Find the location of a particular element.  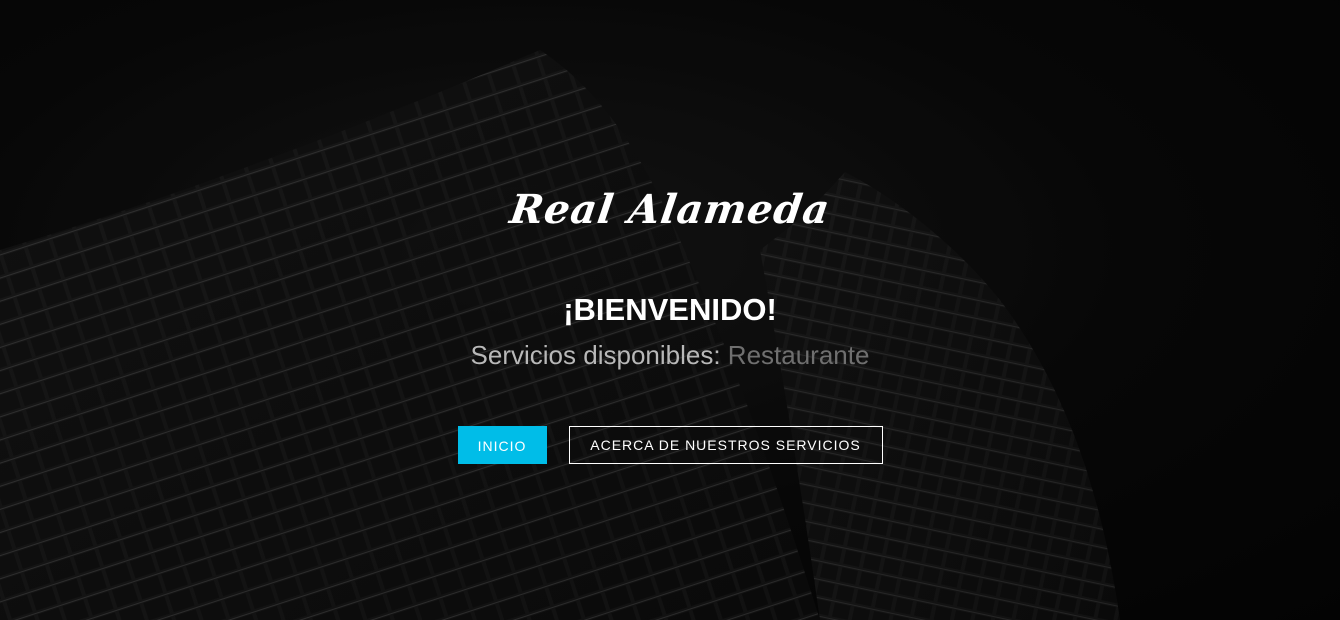

welcome-heading: ¡BIENVENIDO! is located at coordinates (670, 309).